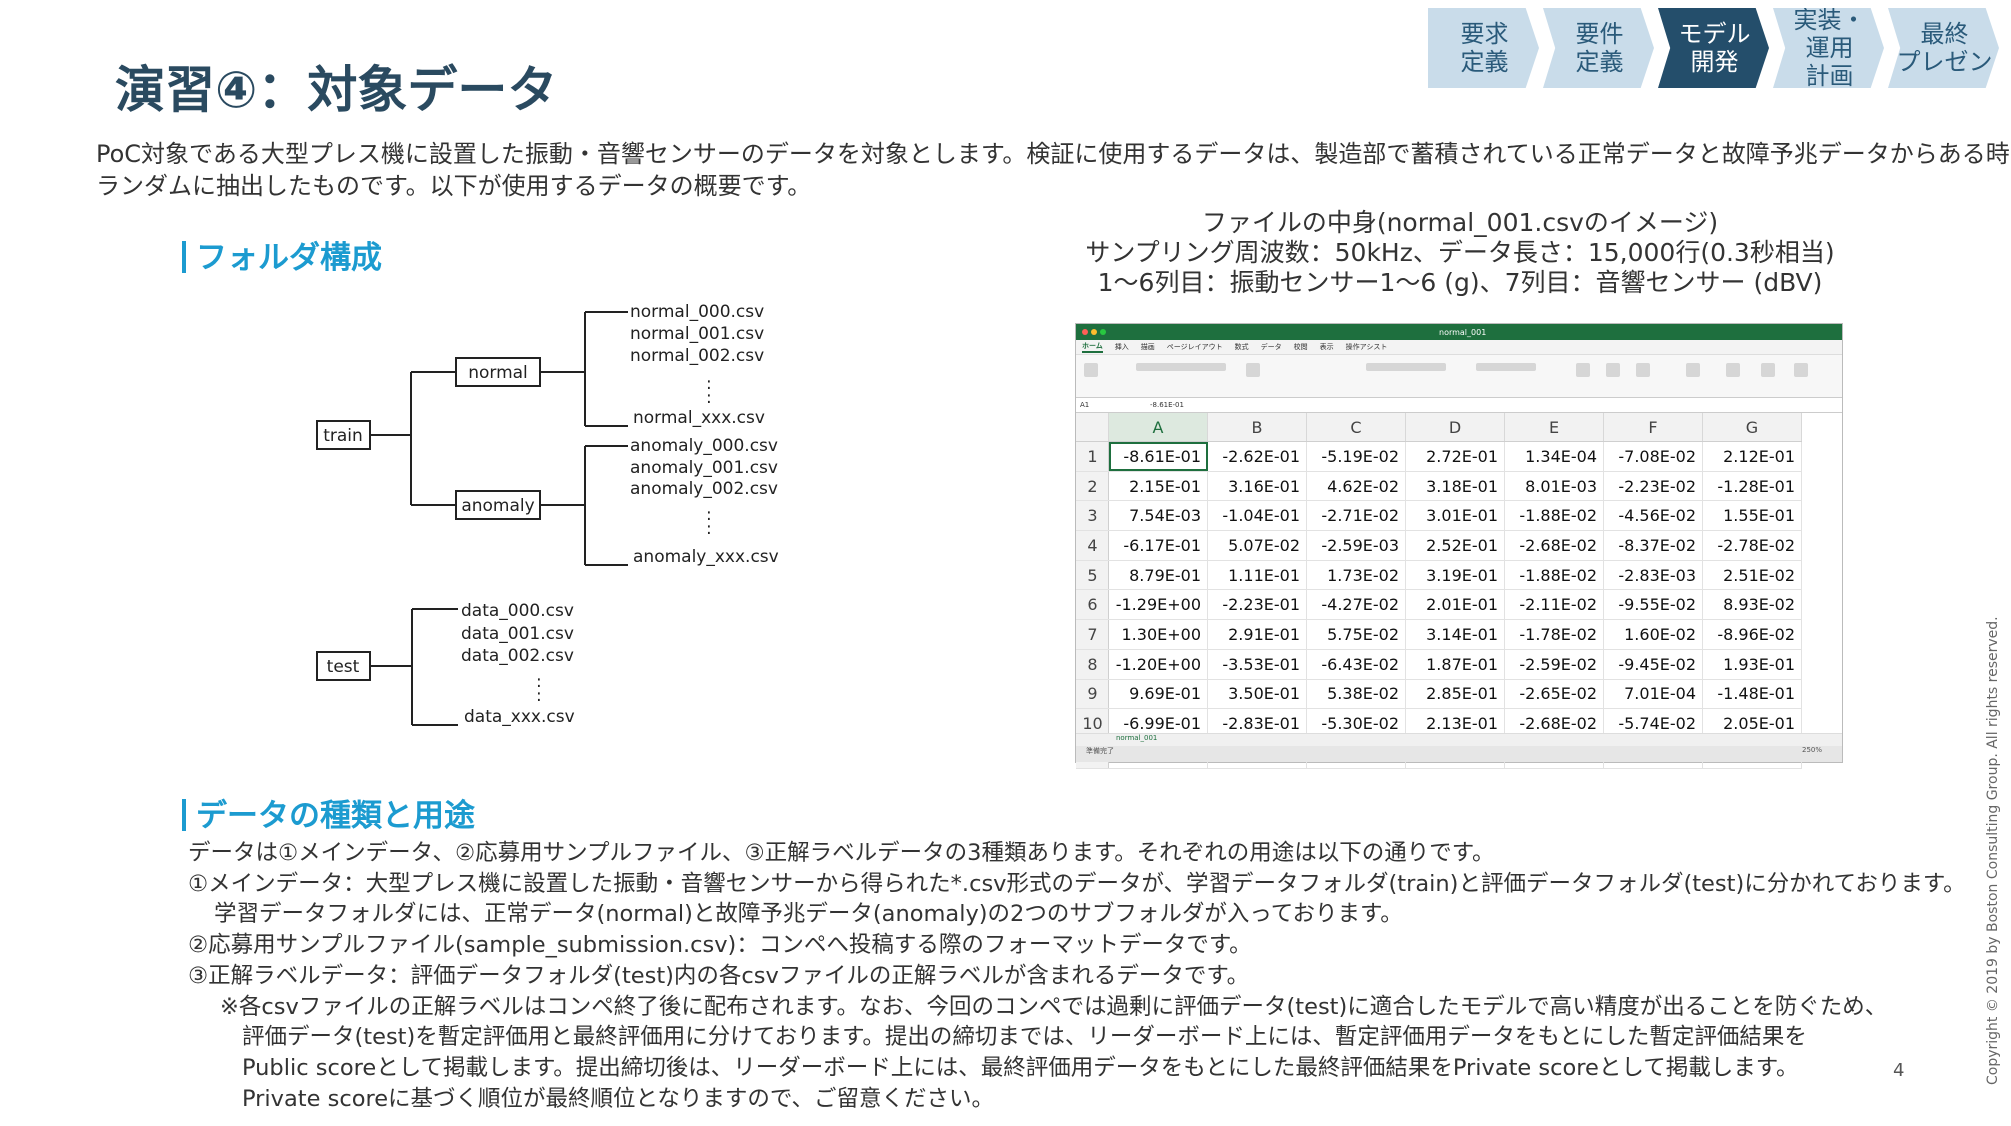 Image resolution: width=2011 pixels, height=1126 pixels. I want to click on row-number: 4, so click(1092, 545).